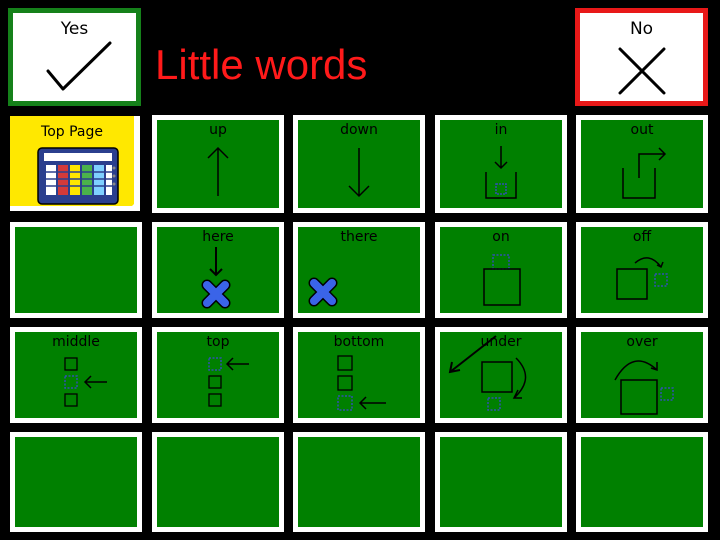  Describe the element at coordinates (74, 57) in the screenshot. I see `yes-button: Yes` at that location.